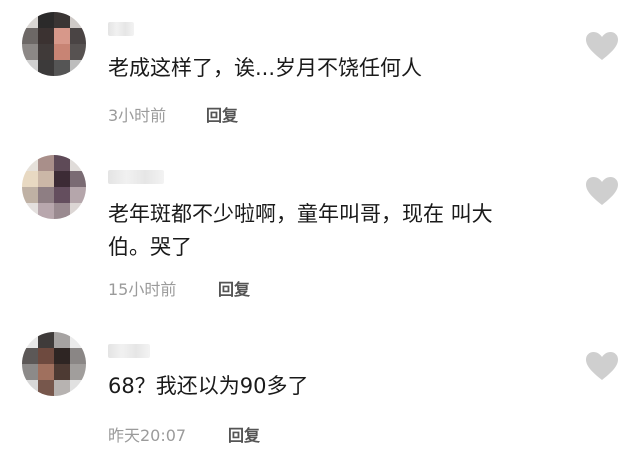 This screenshot has height=454, width=640. I want to click on comment-time: 3小时前, so click(137, 115).